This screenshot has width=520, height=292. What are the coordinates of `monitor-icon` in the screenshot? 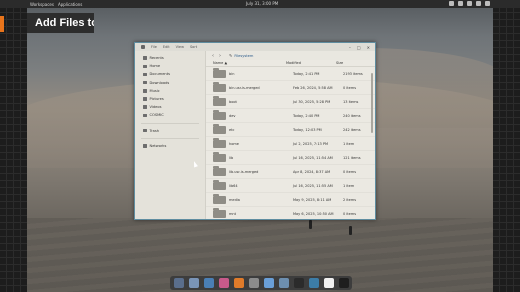 It's located at (344, 283).